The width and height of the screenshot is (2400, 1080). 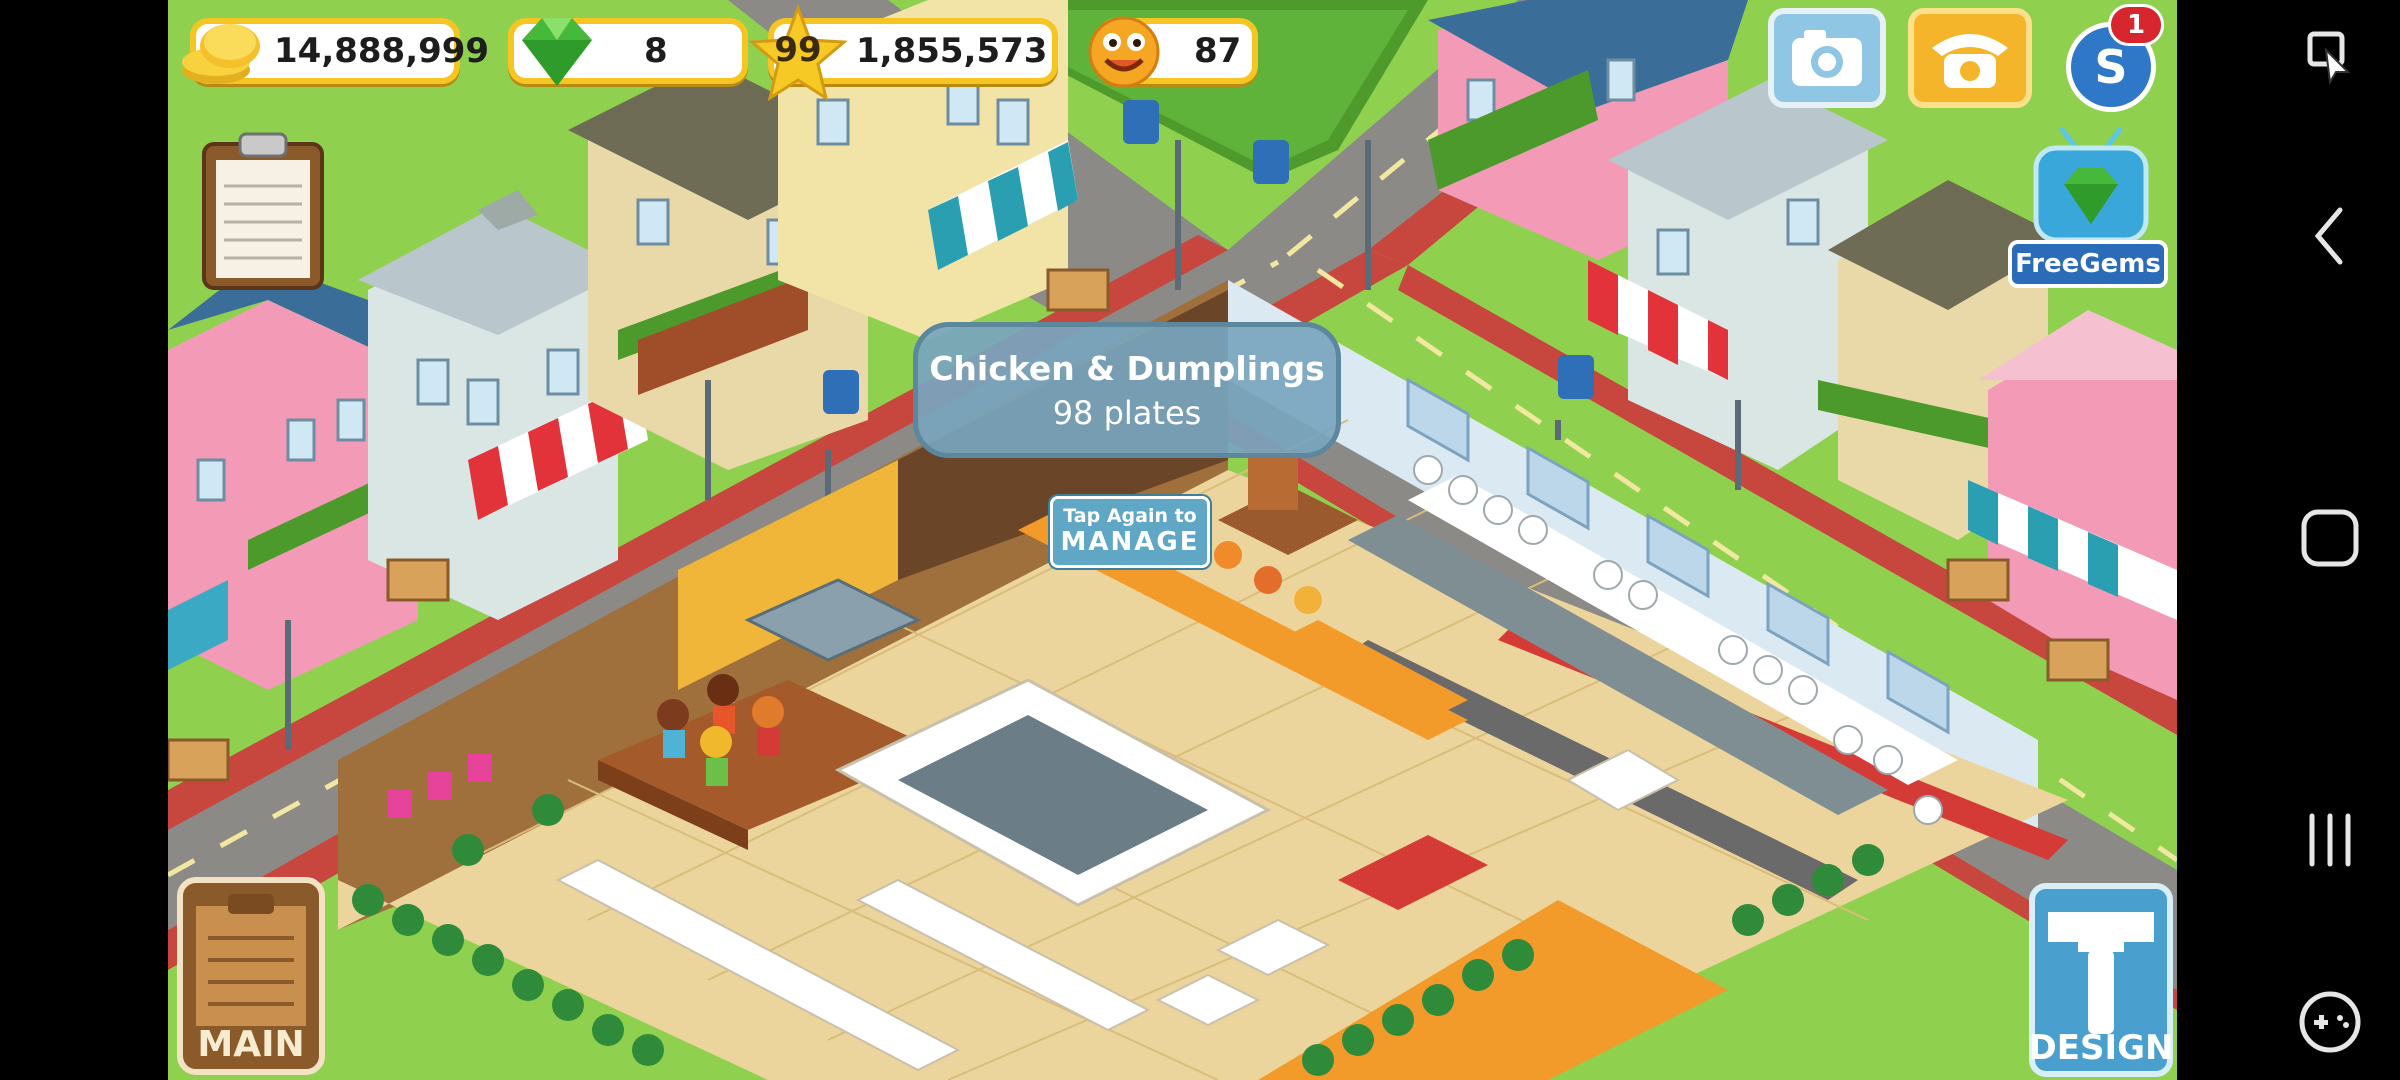 I want to click on coin-stack-icon, so click(x=221, y=54).